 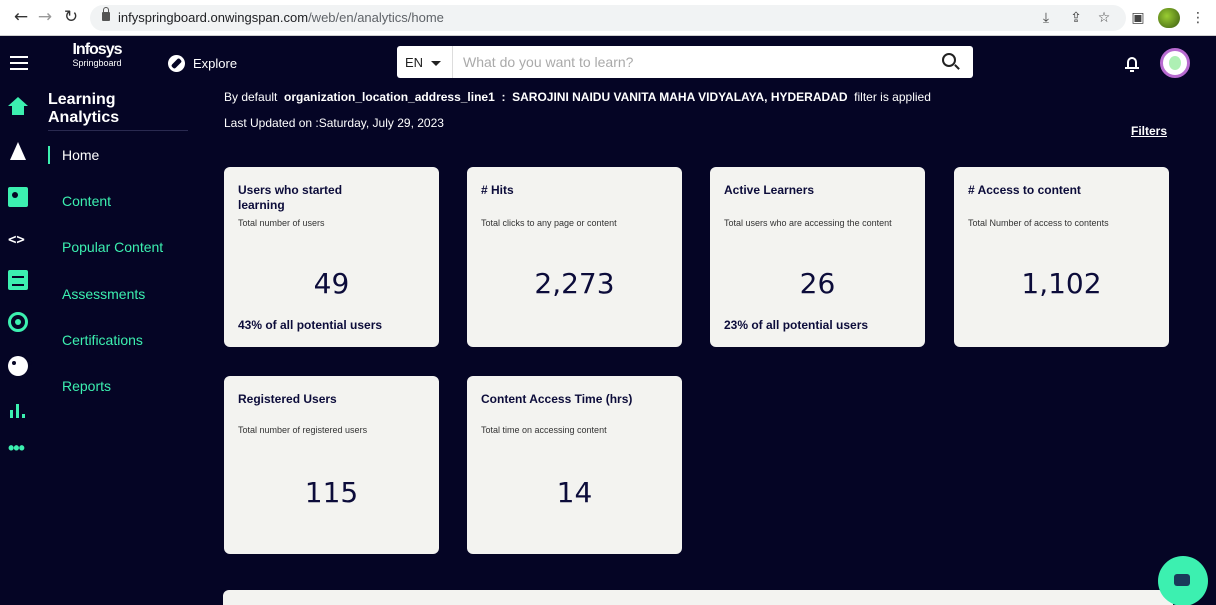 I want to click on navigation-icon, so click(x=18, y=152).